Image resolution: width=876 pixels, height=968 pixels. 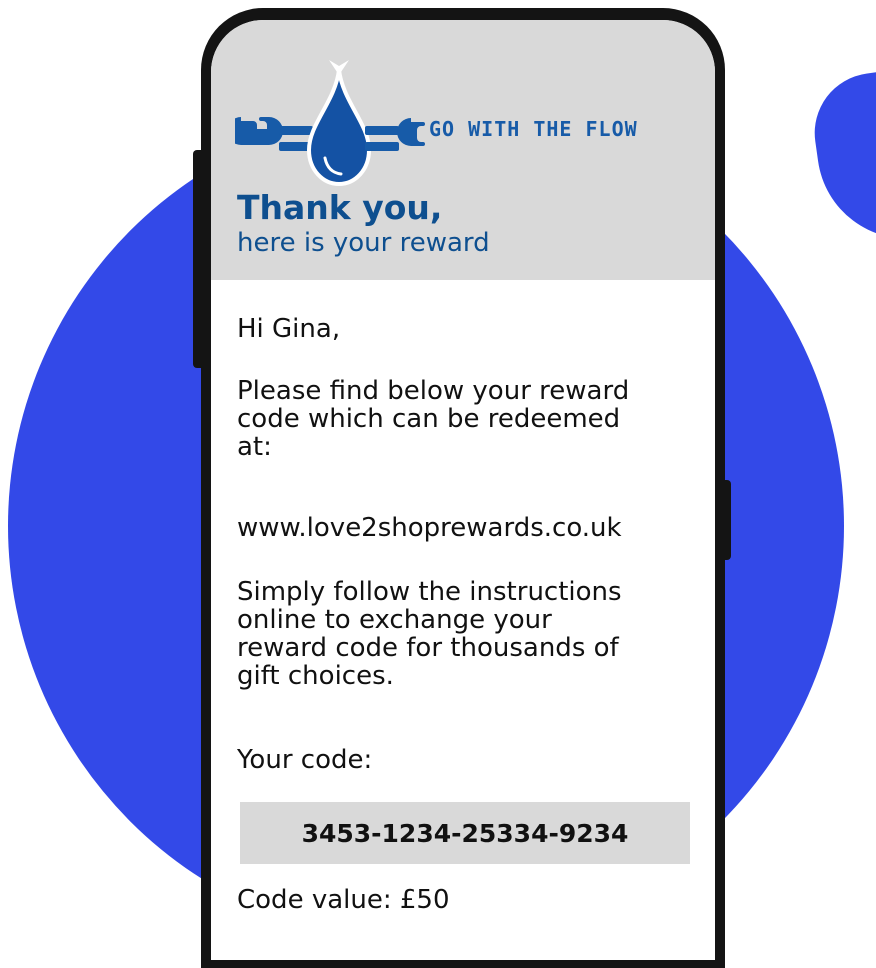 What do you see at coordinates (343, 900) in the screenshot?
I see `code-value-text: Code value: £50` at bounding box center [343, 900].